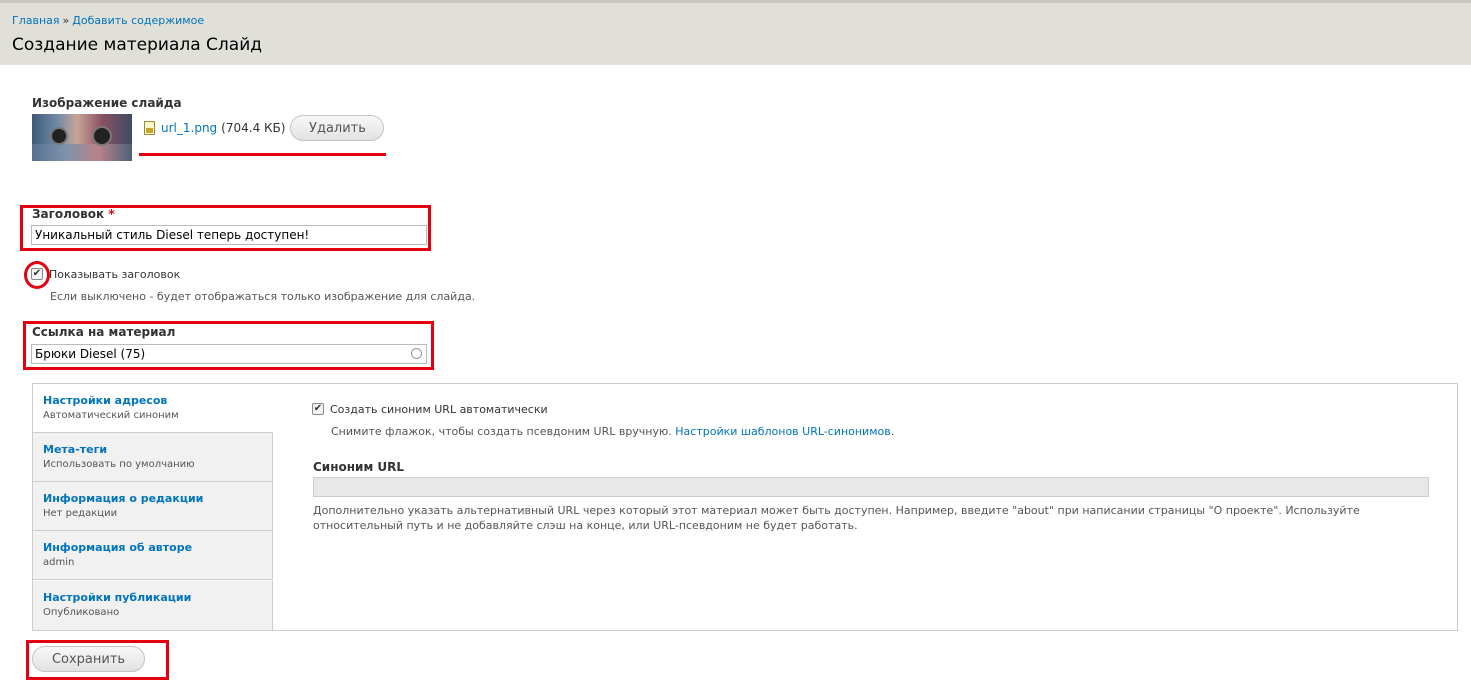 The image size is (1471, 692). Describe the element at coordinates (75, 449) in the screenshot. I see `vtab-title: Мета-теги` at that location.